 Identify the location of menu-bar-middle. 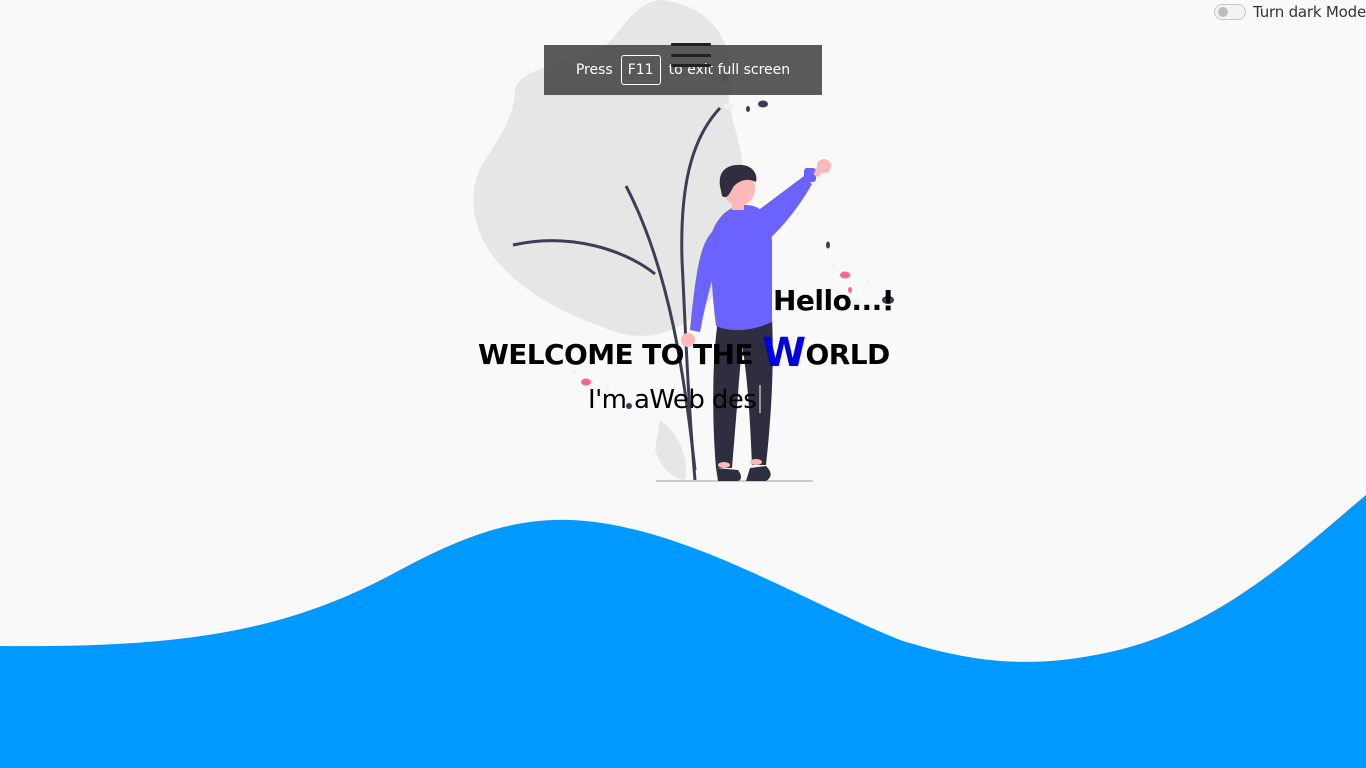
(691, 55).